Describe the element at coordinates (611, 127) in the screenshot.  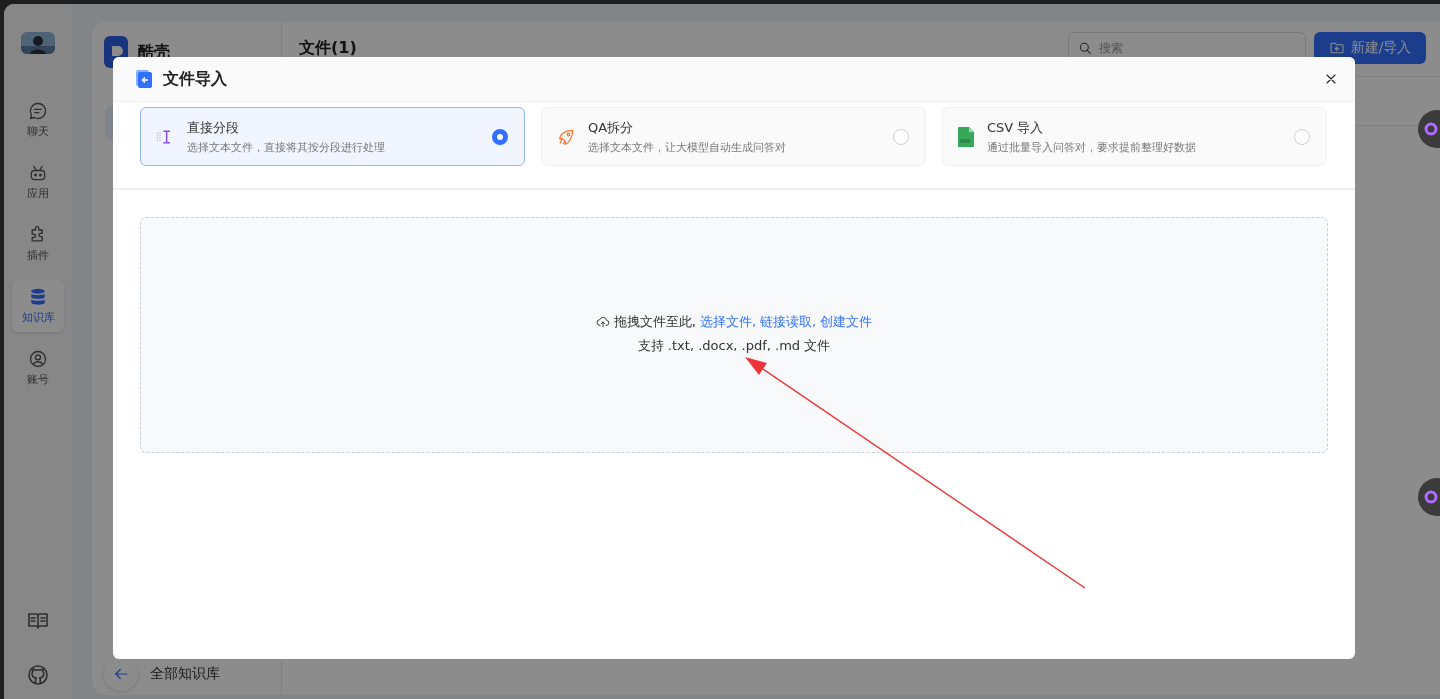
I see `option-title: QA拆分` at that location.